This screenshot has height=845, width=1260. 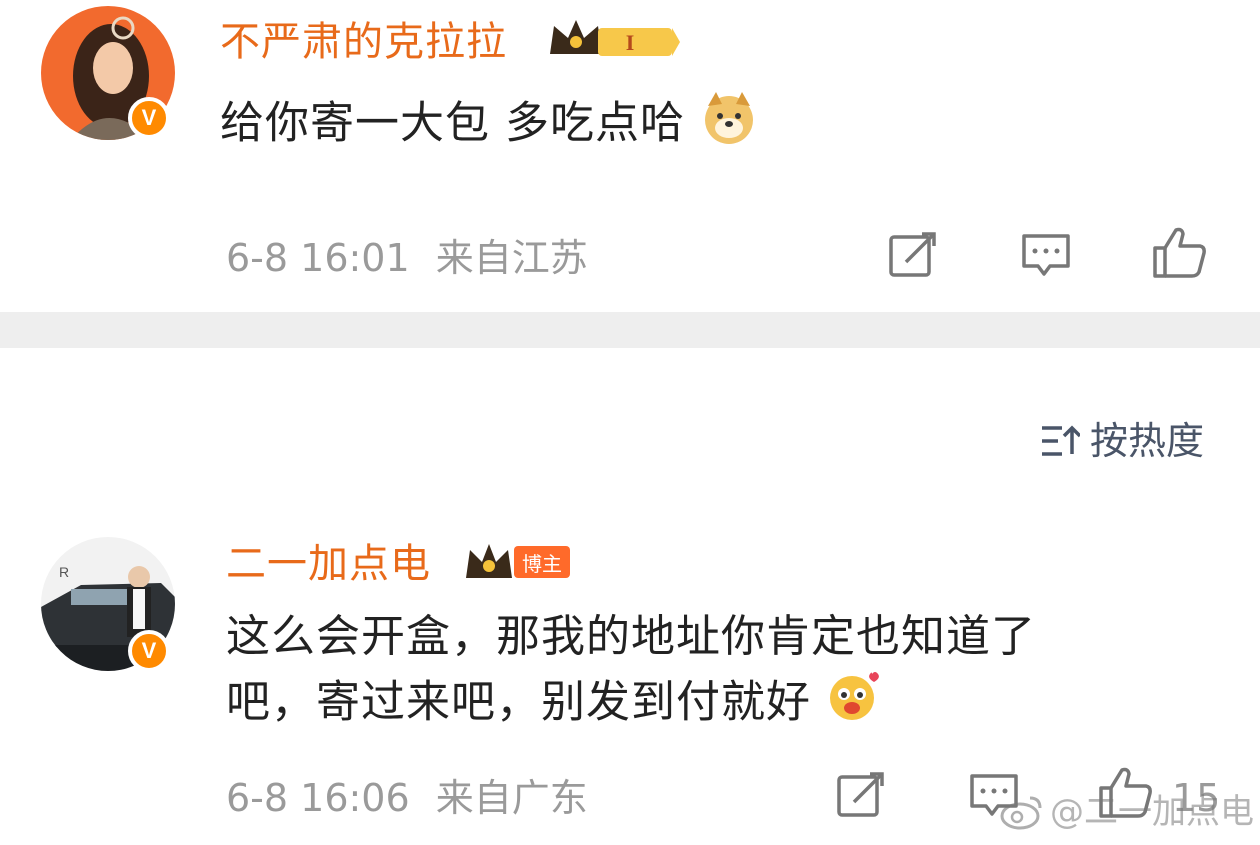 What do you see at coordinates (511, 258) in the screenshot?
I see `comment-location: 来自江苏` at bounding box center [511, 258].